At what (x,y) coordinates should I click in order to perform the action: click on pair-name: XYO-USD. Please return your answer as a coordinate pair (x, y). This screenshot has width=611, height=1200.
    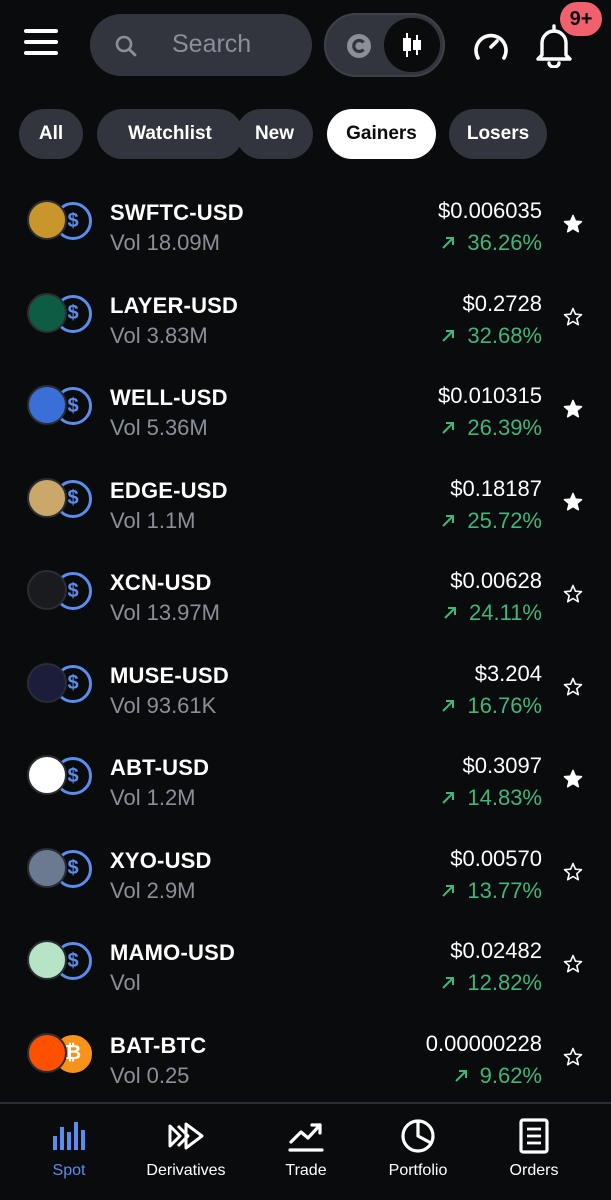
    Looking at the image, I should click on (161, 860).